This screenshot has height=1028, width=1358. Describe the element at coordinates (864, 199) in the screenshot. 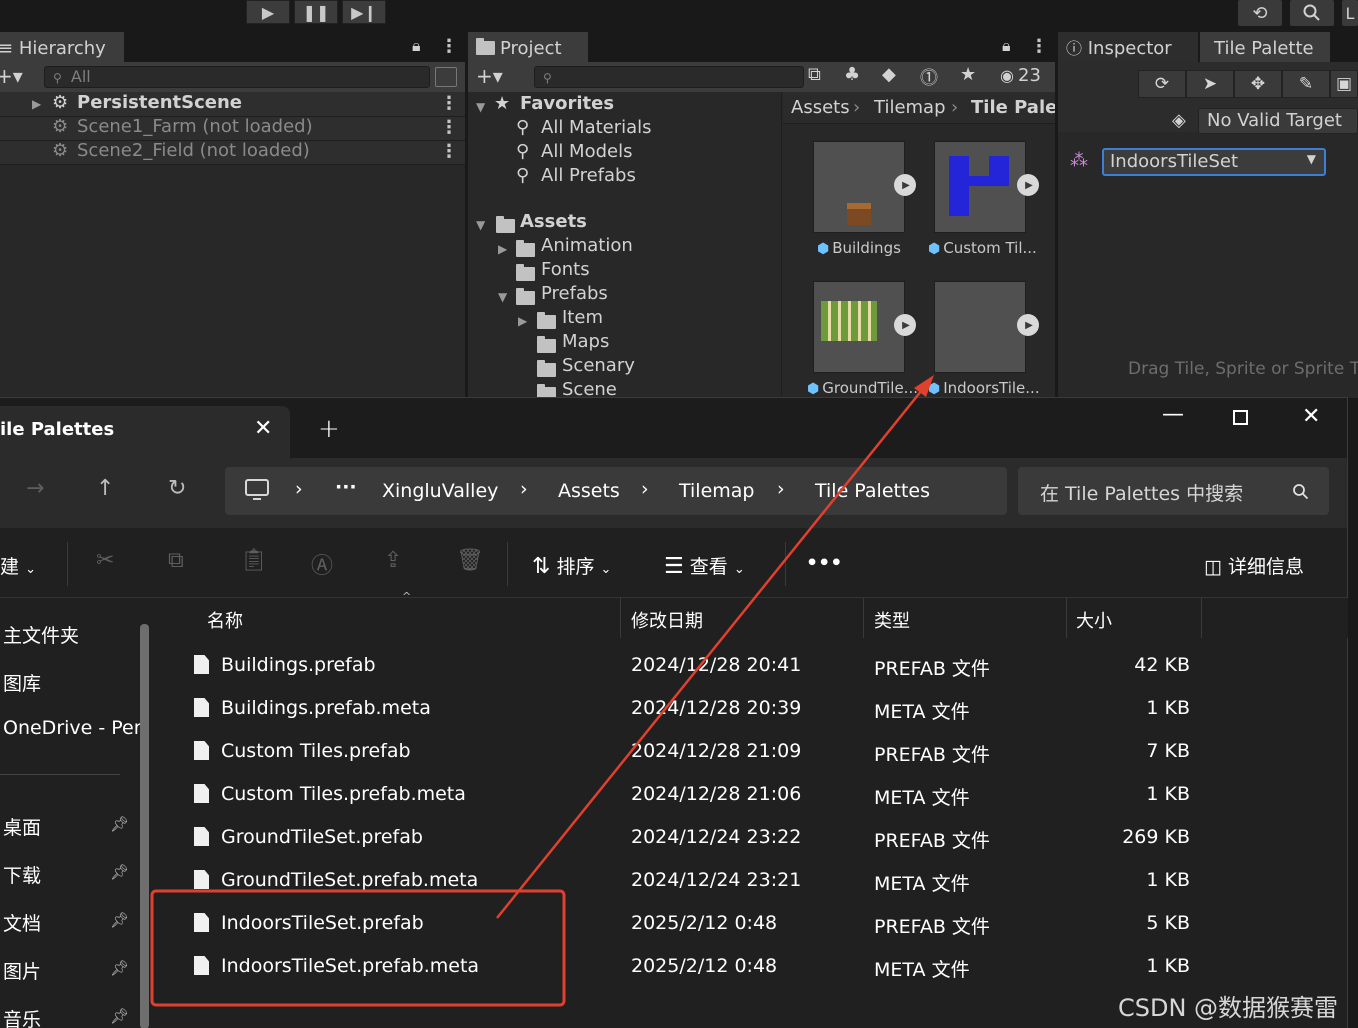

I see `asset-item-buildings: ▶ ⬢ Buildings` at that location.